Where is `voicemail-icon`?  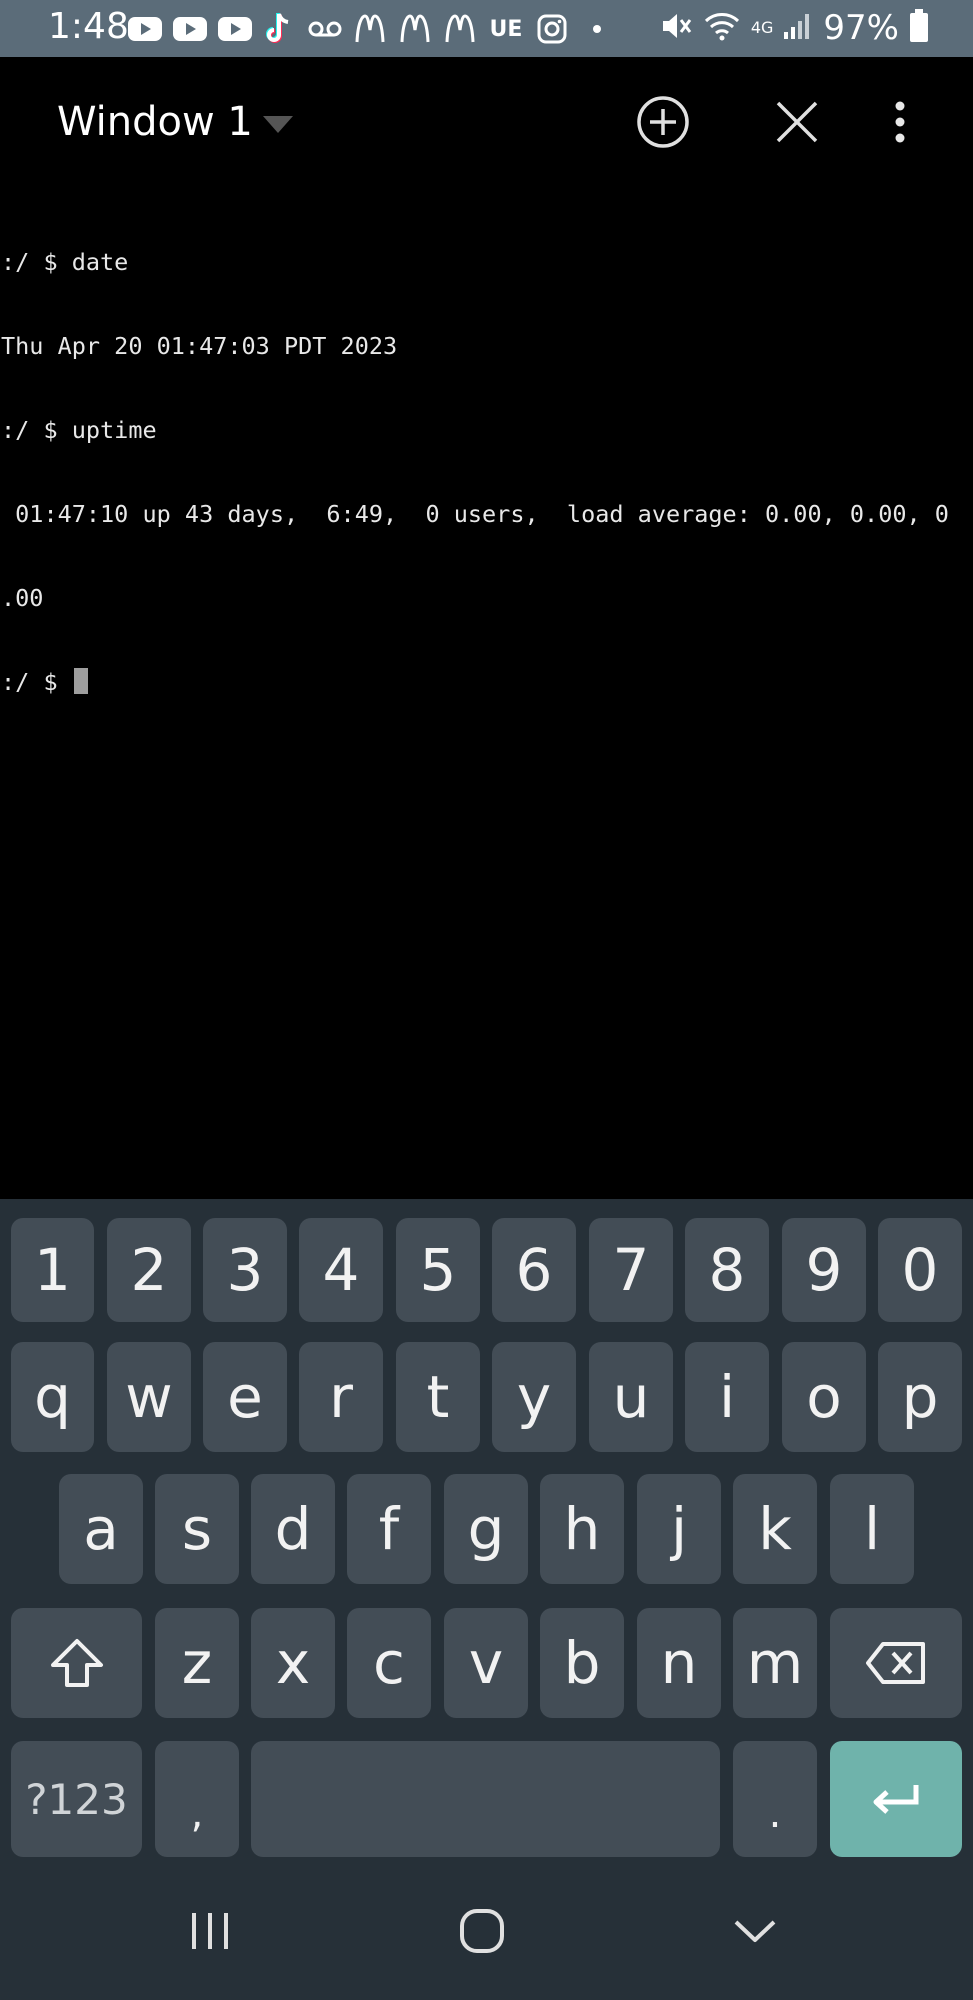 voicemail-icon is located at coordinates (325, 29).